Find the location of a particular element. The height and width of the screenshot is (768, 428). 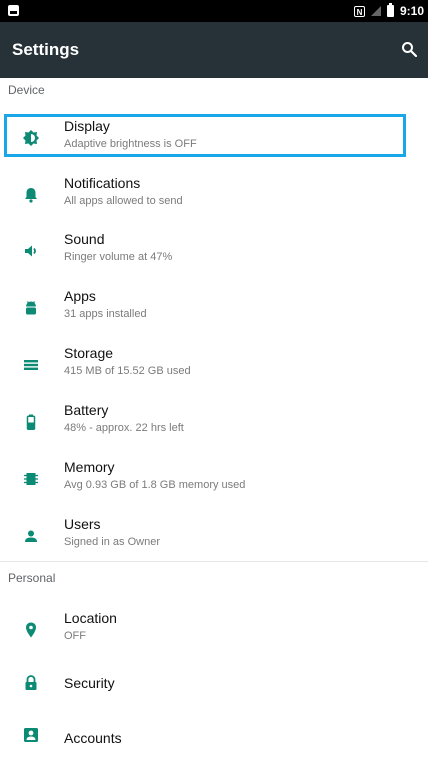

section-divider is located at coordinates (214, 561).